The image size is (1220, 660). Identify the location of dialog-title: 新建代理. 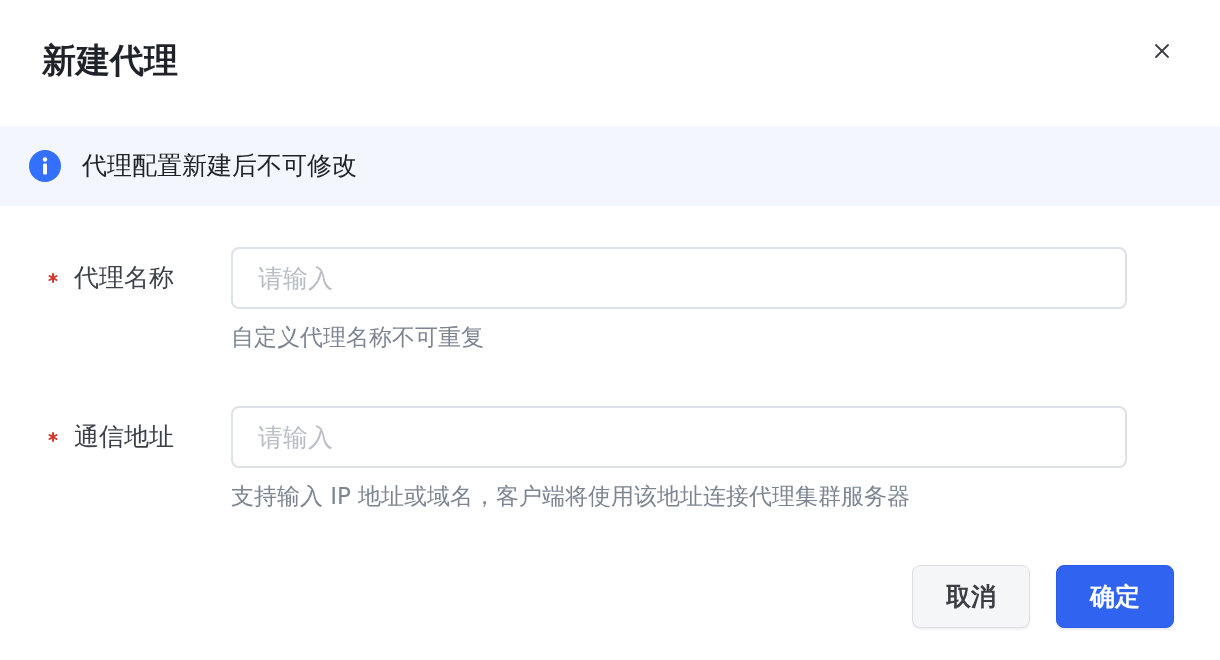
(110, 60).